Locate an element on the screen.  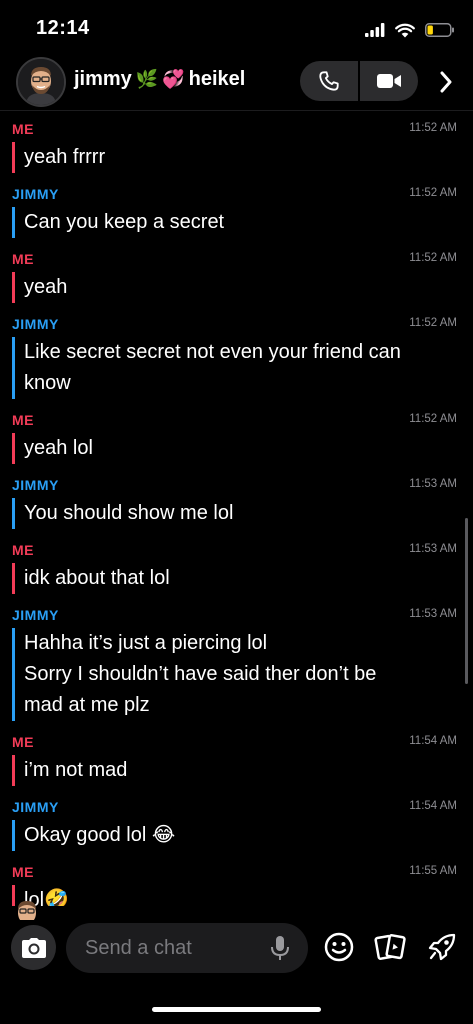
chat-title: jimmy 🌿 💞 heikel is located at coordinates (159, 79).